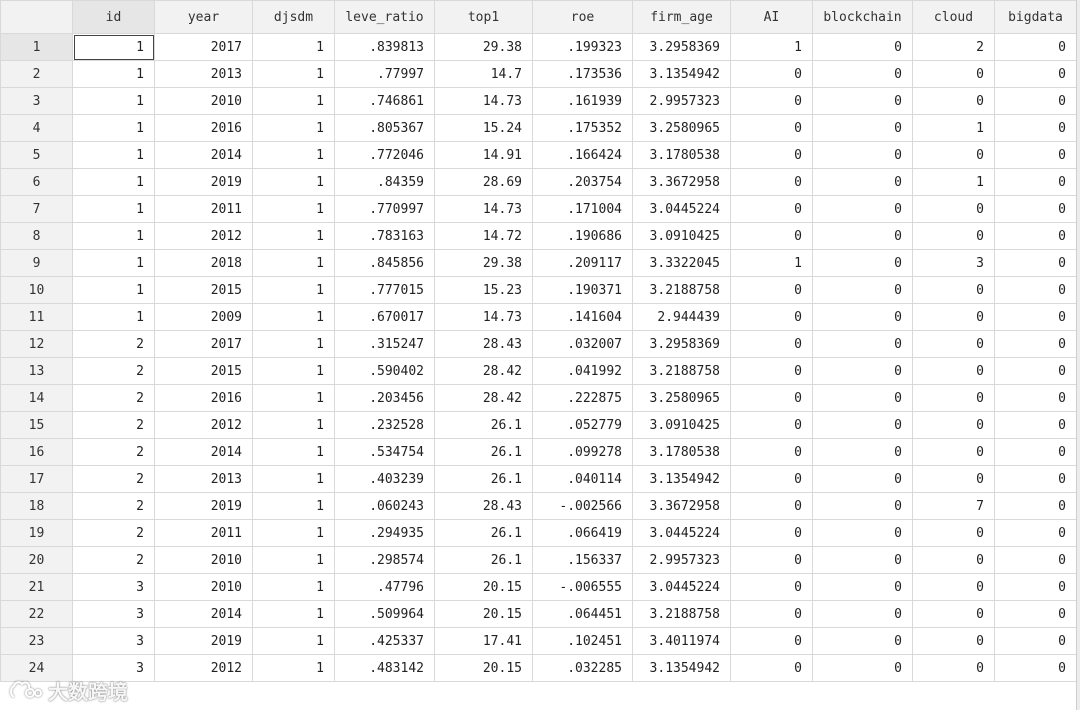  Describe the element at coordinates (582, 290) in the screenshot. I see `cell-roe: .190371` at that location.